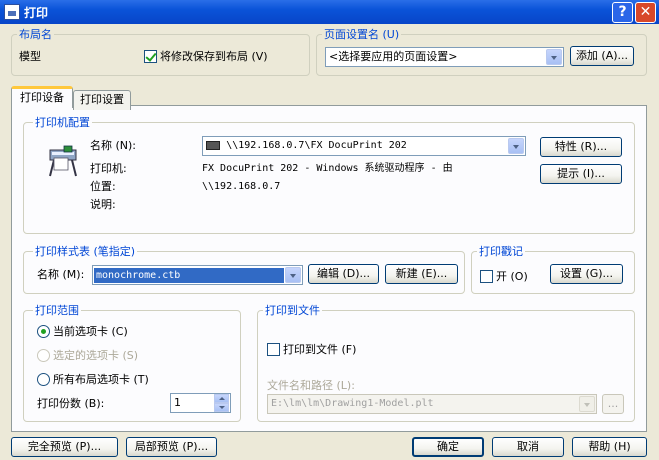 Image resolution: width=659 pixels, height=460 pixels. I want to click on printer-label: 打印机:, so click(108, 168).